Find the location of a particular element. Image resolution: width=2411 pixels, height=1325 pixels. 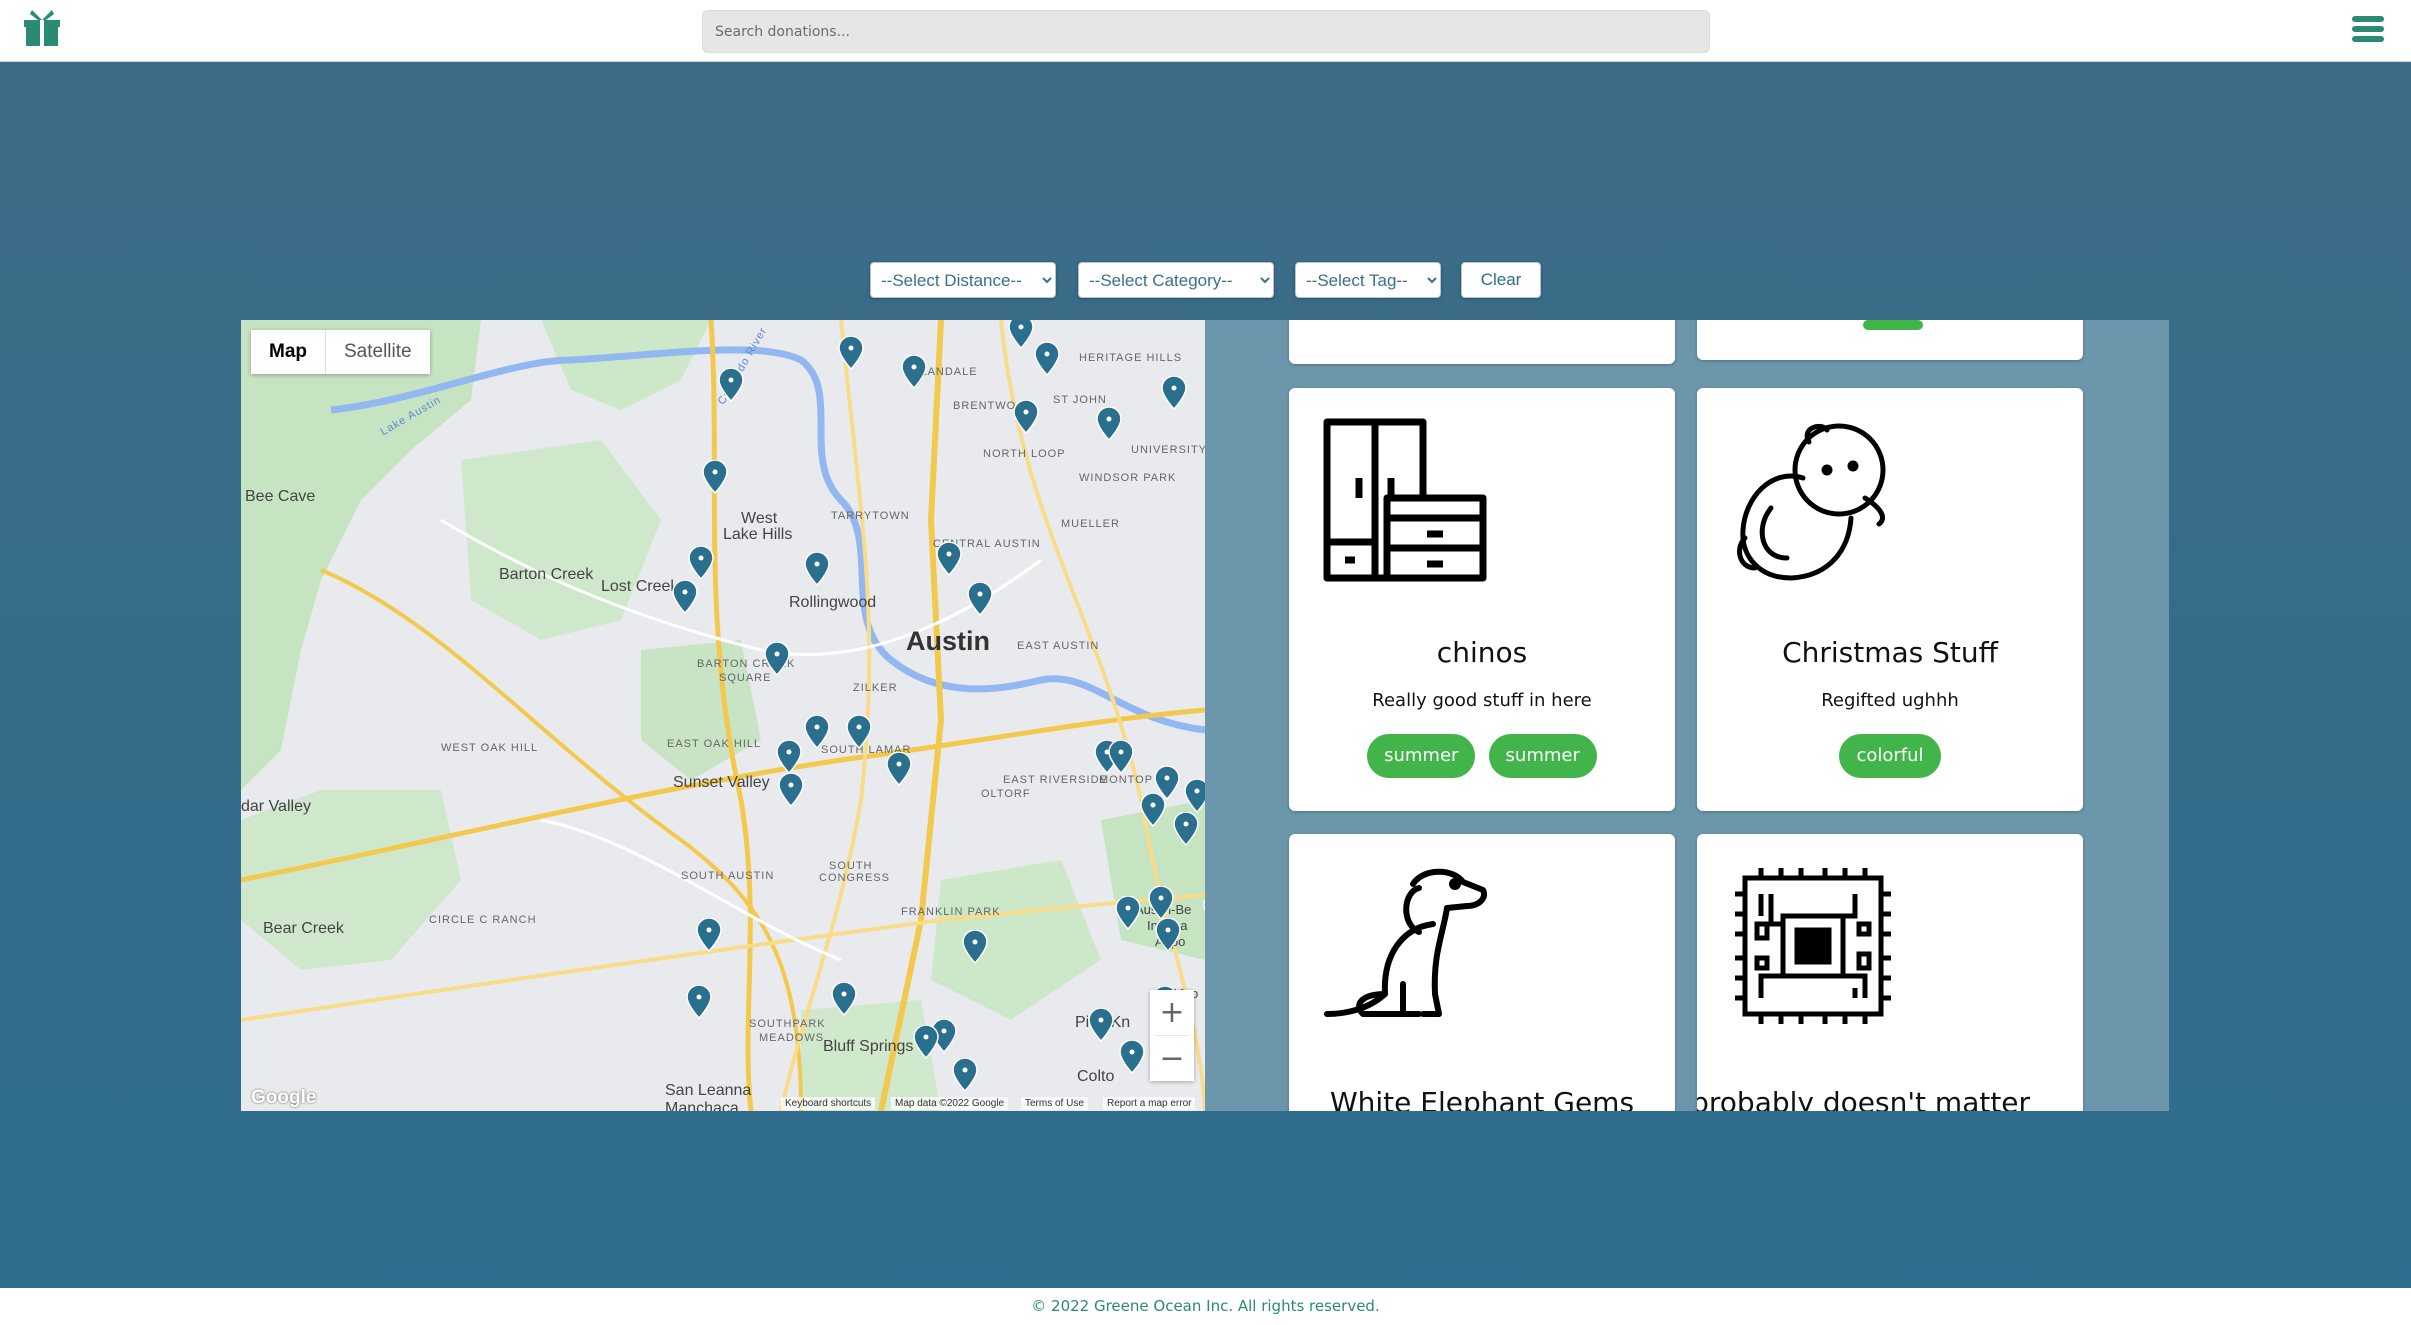

card-tags: colorful is located at coordinates (1890, 756).